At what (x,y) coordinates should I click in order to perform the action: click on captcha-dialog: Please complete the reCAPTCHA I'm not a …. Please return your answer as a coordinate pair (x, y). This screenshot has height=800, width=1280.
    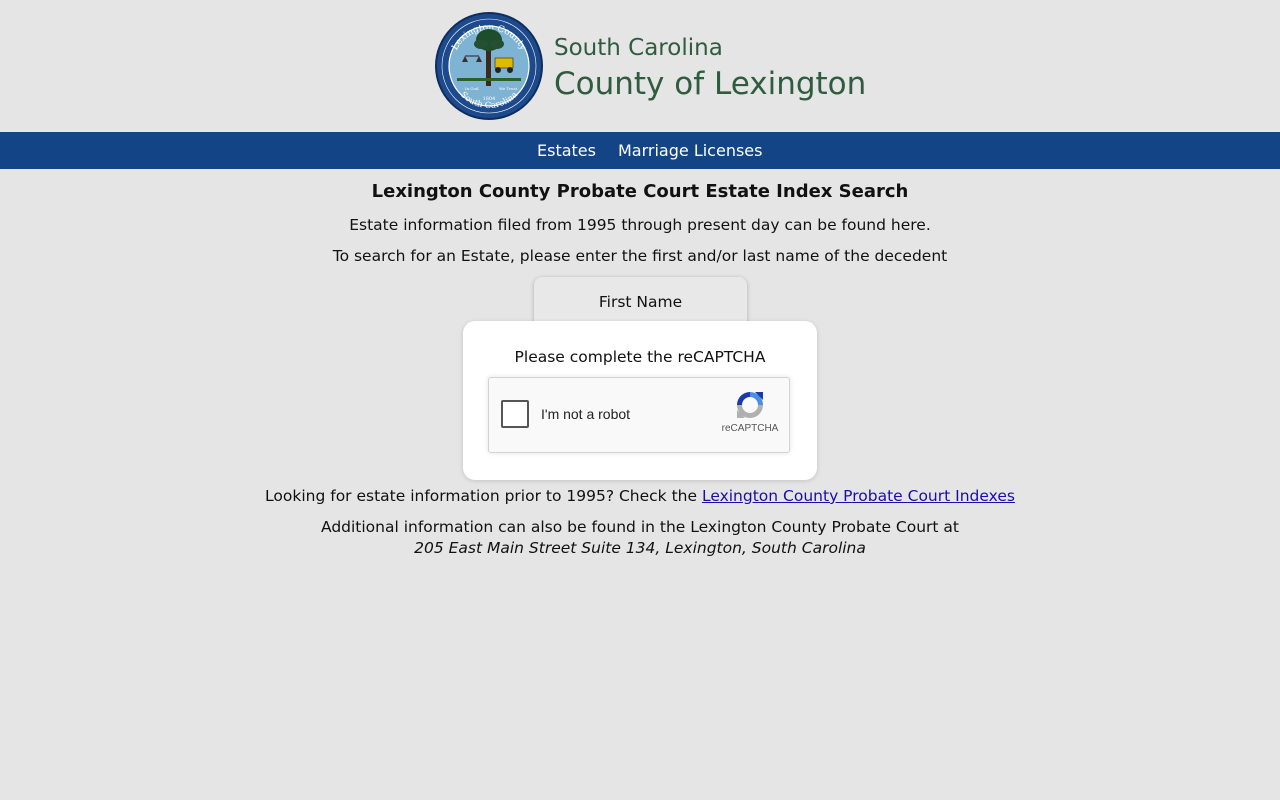
    Looking at the image, I should click on (640, 400).